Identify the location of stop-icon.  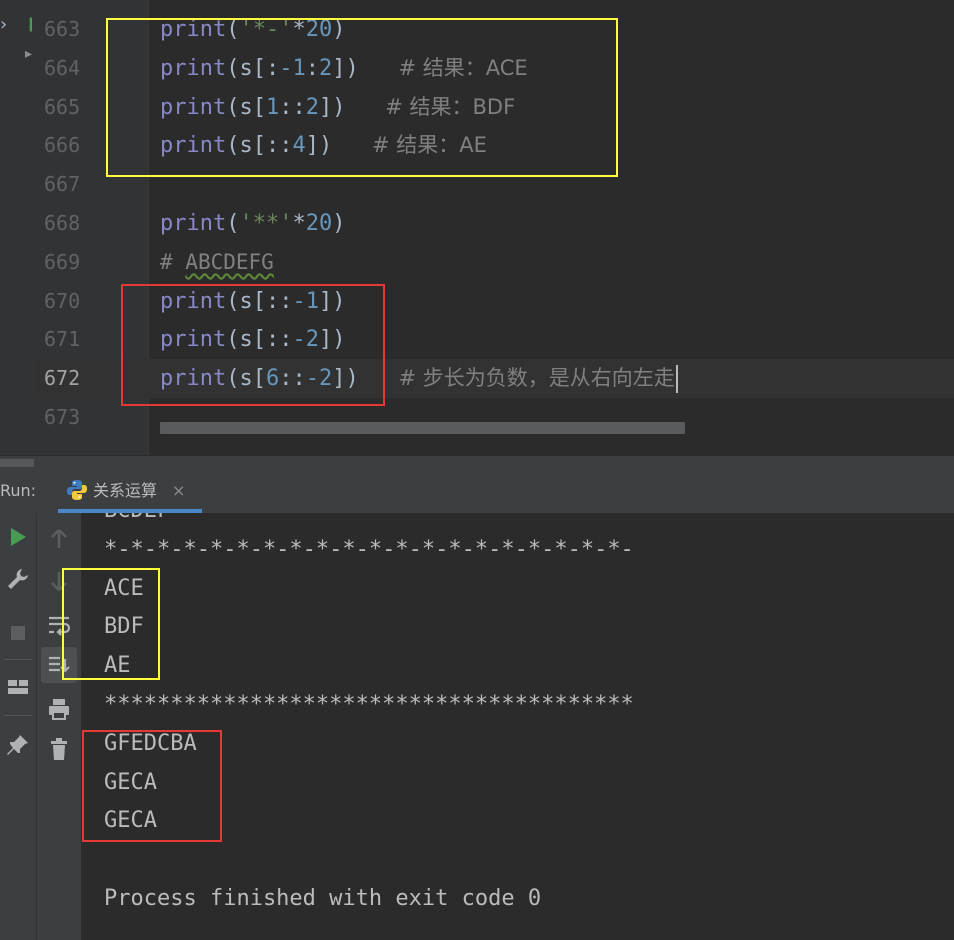
(18, 633).